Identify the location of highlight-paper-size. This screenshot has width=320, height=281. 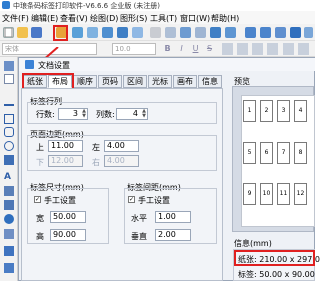
(274, 258).